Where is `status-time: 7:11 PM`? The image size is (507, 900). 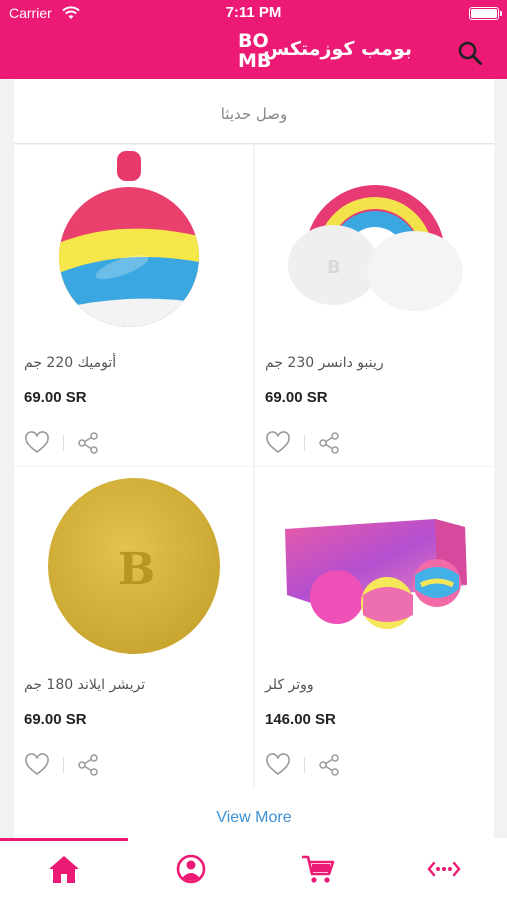 status-time: 7:11 PM is located at coordinates (253, 12).